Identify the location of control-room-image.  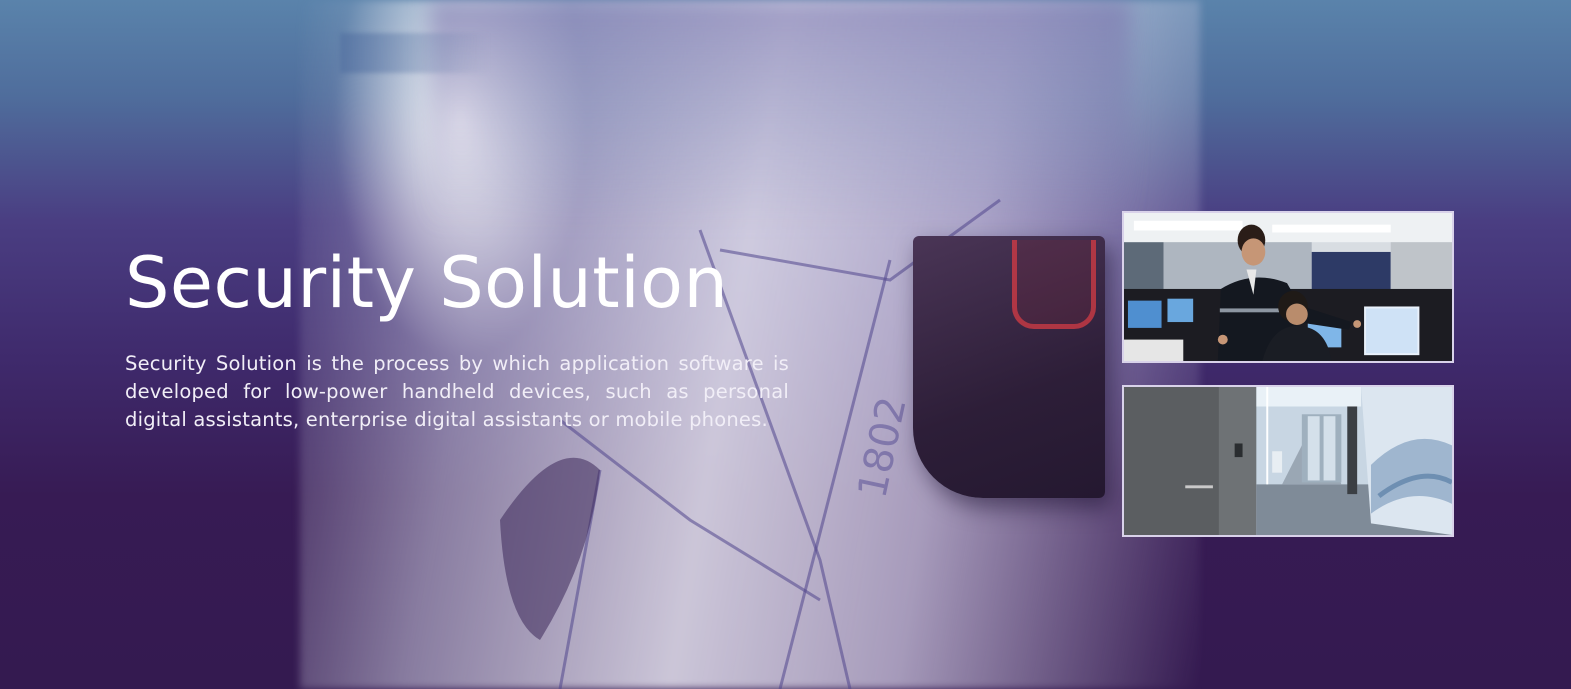
(1288, 287).